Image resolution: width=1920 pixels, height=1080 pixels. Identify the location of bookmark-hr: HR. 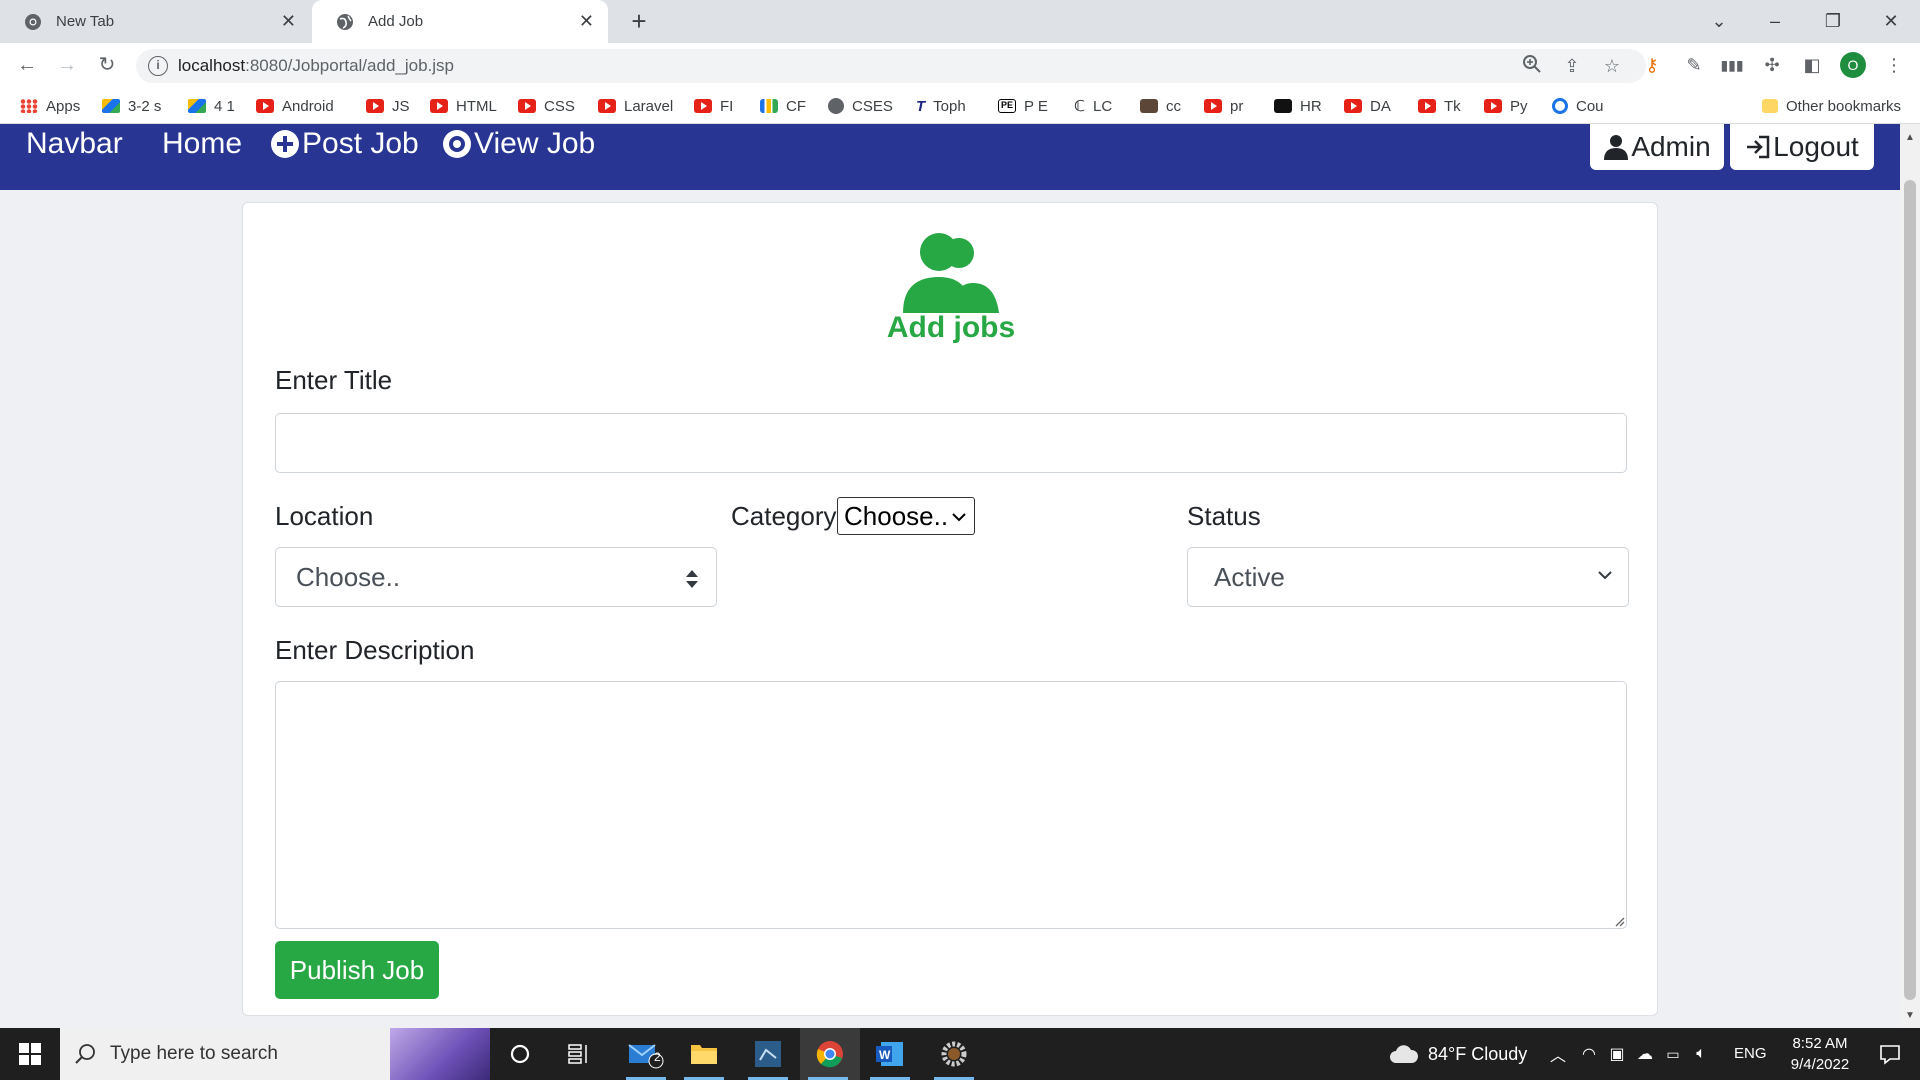
(1298, 106).